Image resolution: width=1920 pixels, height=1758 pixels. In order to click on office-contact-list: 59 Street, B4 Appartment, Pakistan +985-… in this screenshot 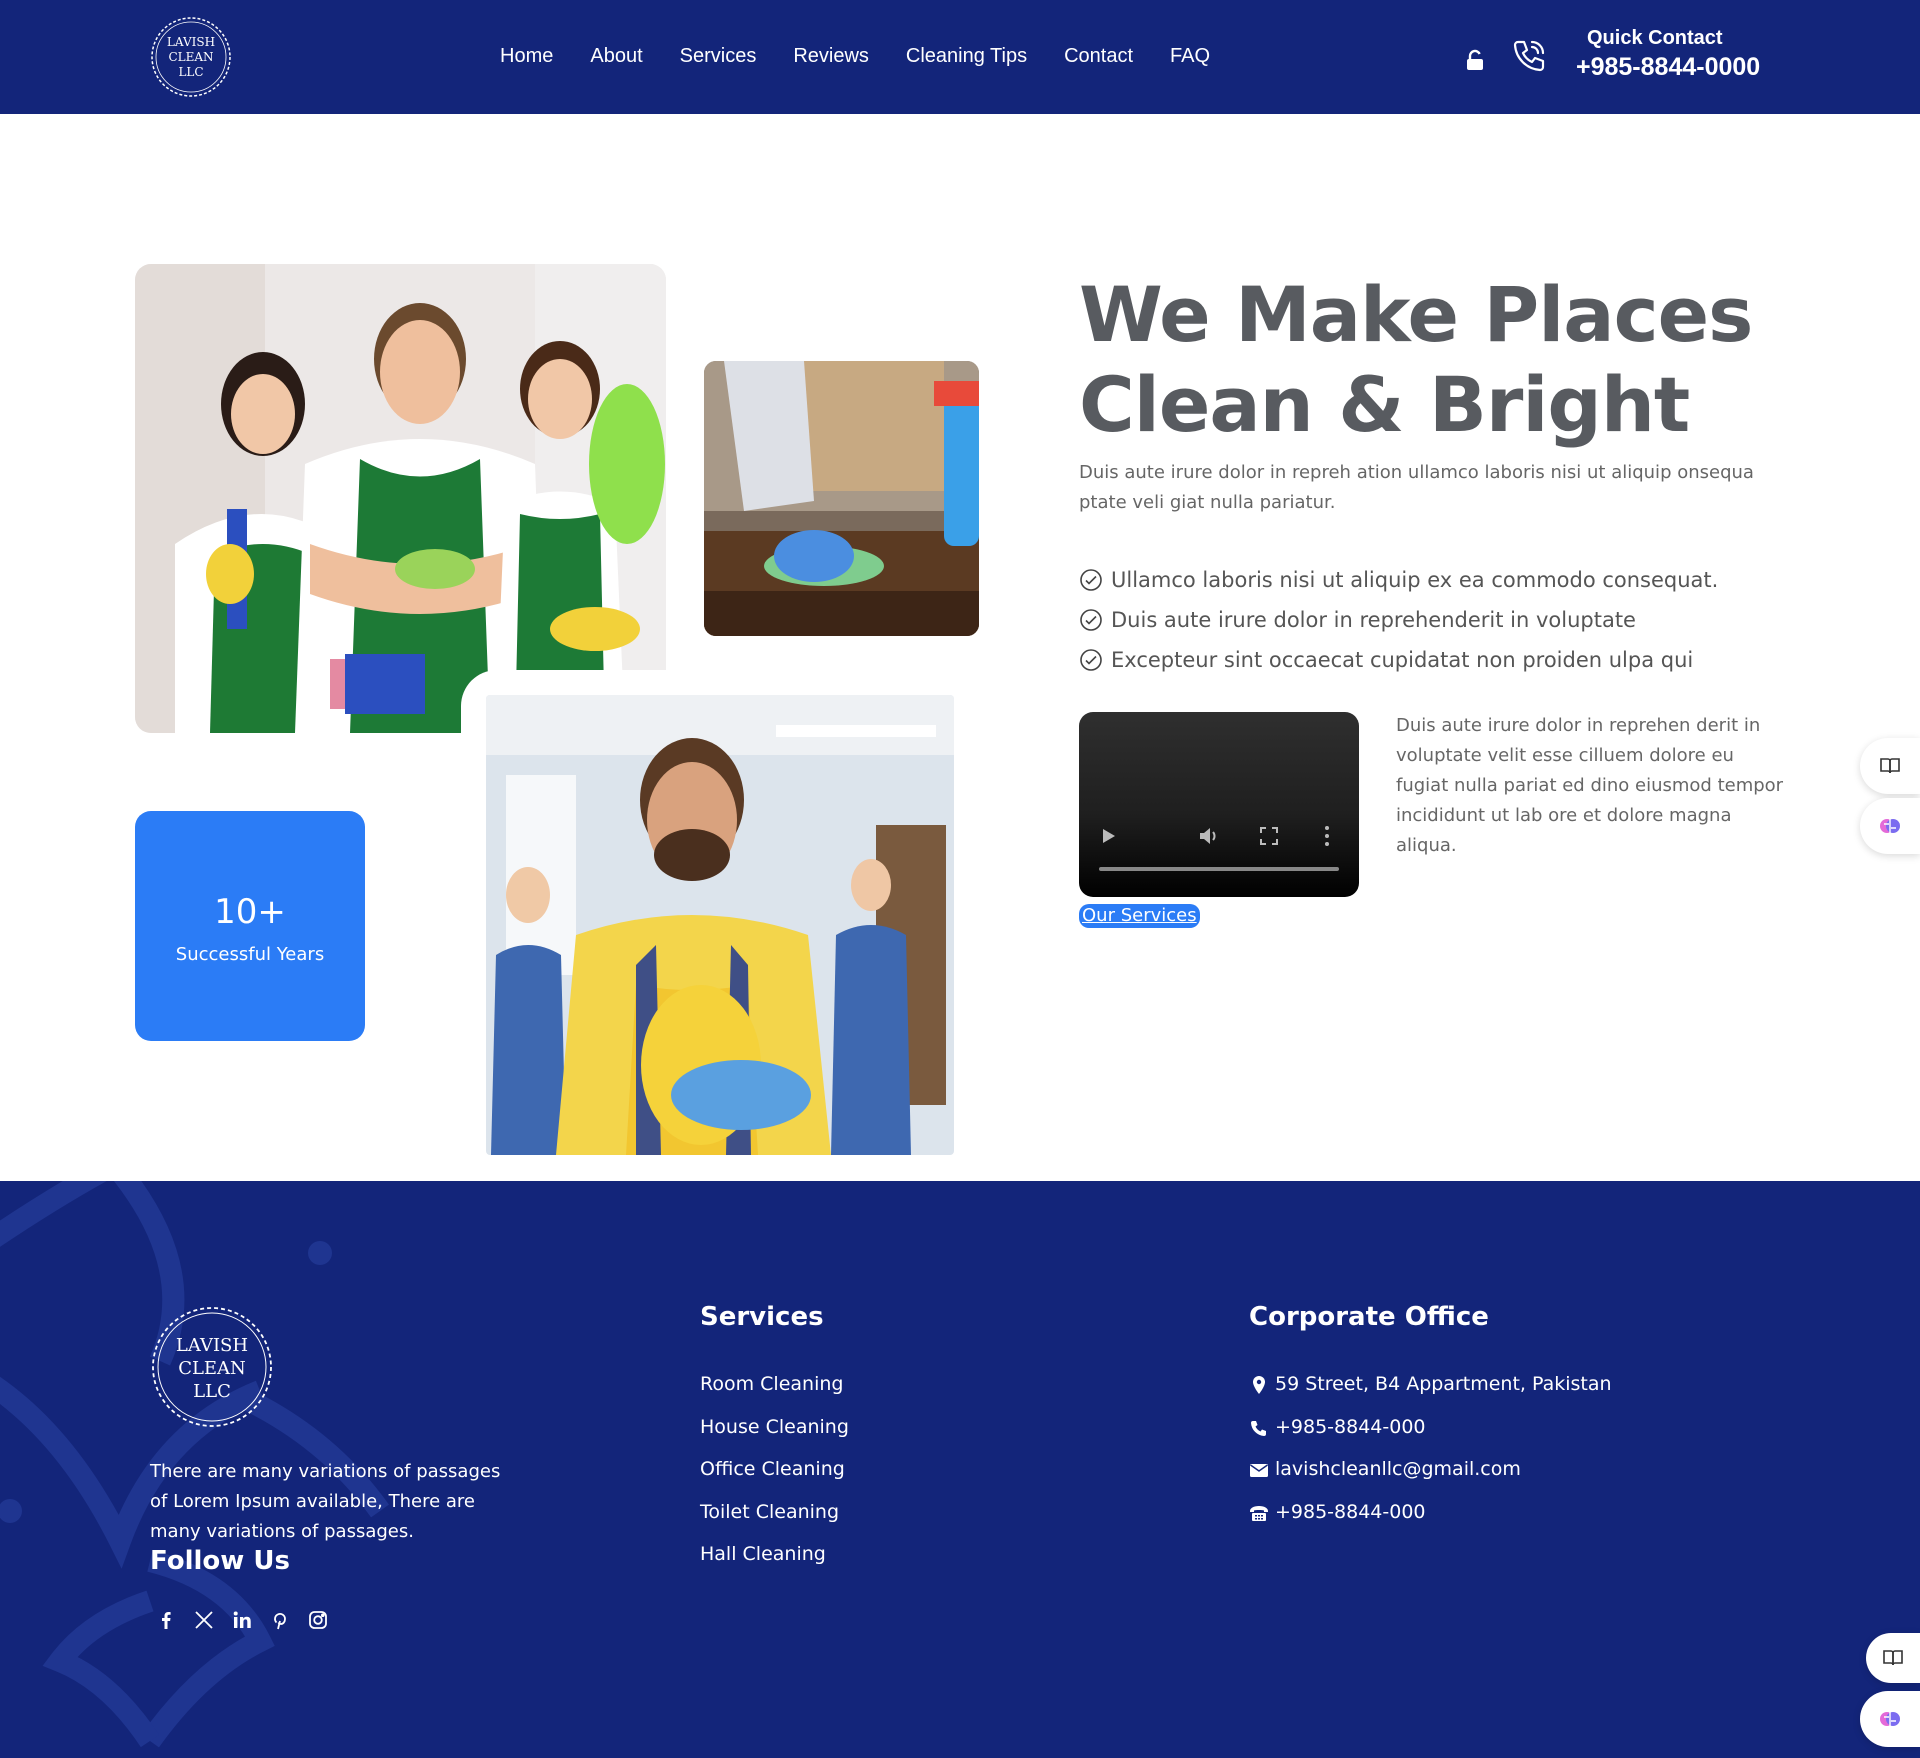, I will do `click(1430, 1458)`.